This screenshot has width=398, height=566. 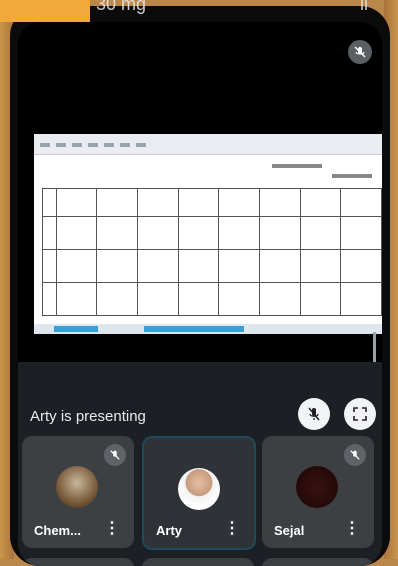 I want to click on shared-spreadsheet-sheet-tabs, so click(x=208, y=329).